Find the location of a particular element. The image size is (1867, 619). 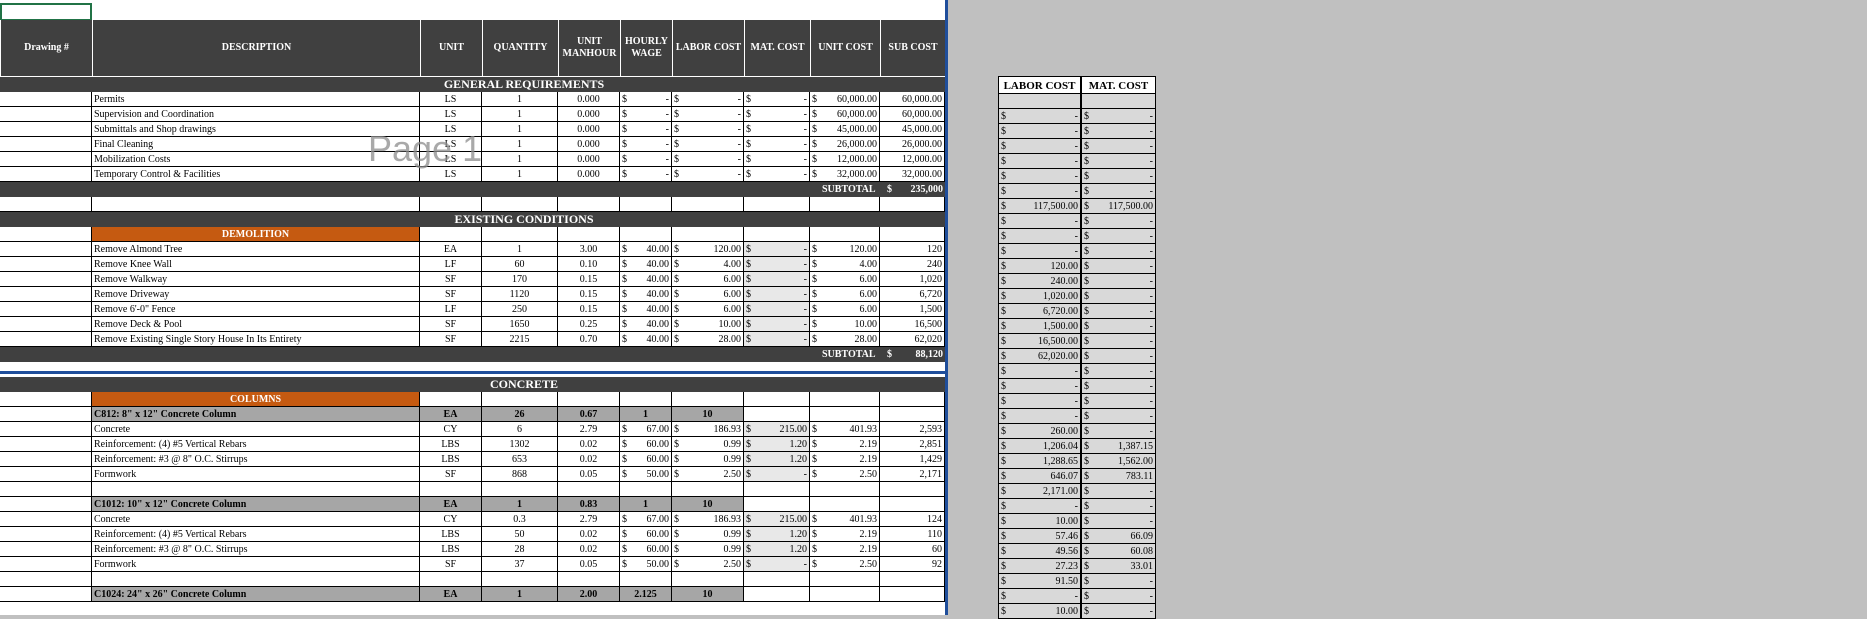

cell: 2,593 is located at coordinates (912, 429).